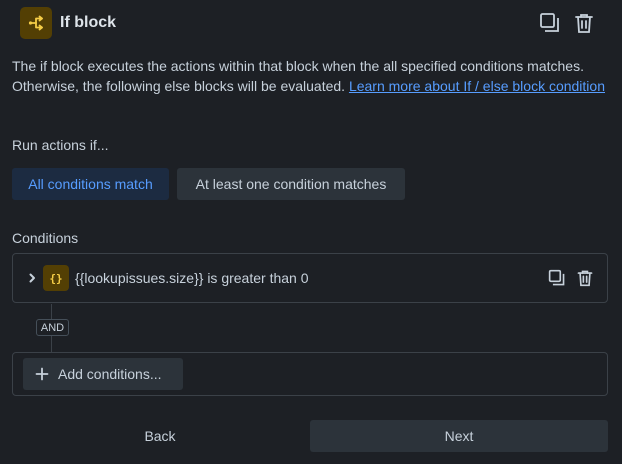 The width and height of the screenshot is (622, 464). I want to click on and-badge: AND, so click(52, 327).